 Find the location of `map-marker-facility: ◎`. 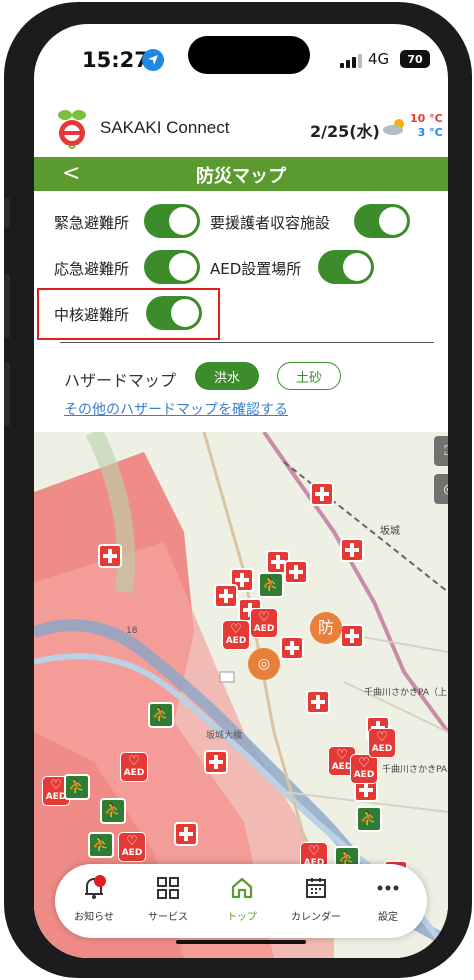

map-marker-facility: ◎ is located at coordinates (264, 664).